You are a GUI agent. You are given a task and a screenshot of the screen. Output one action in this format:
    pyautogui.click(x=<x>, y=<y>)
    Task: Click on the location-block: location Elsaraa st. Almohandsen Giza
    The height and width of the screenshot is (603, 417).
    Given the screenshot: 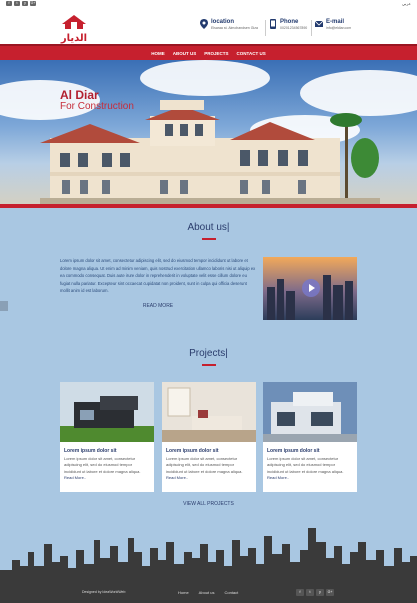 What is the action you would take?
    pyautogui.click(x=229, y=24)
    